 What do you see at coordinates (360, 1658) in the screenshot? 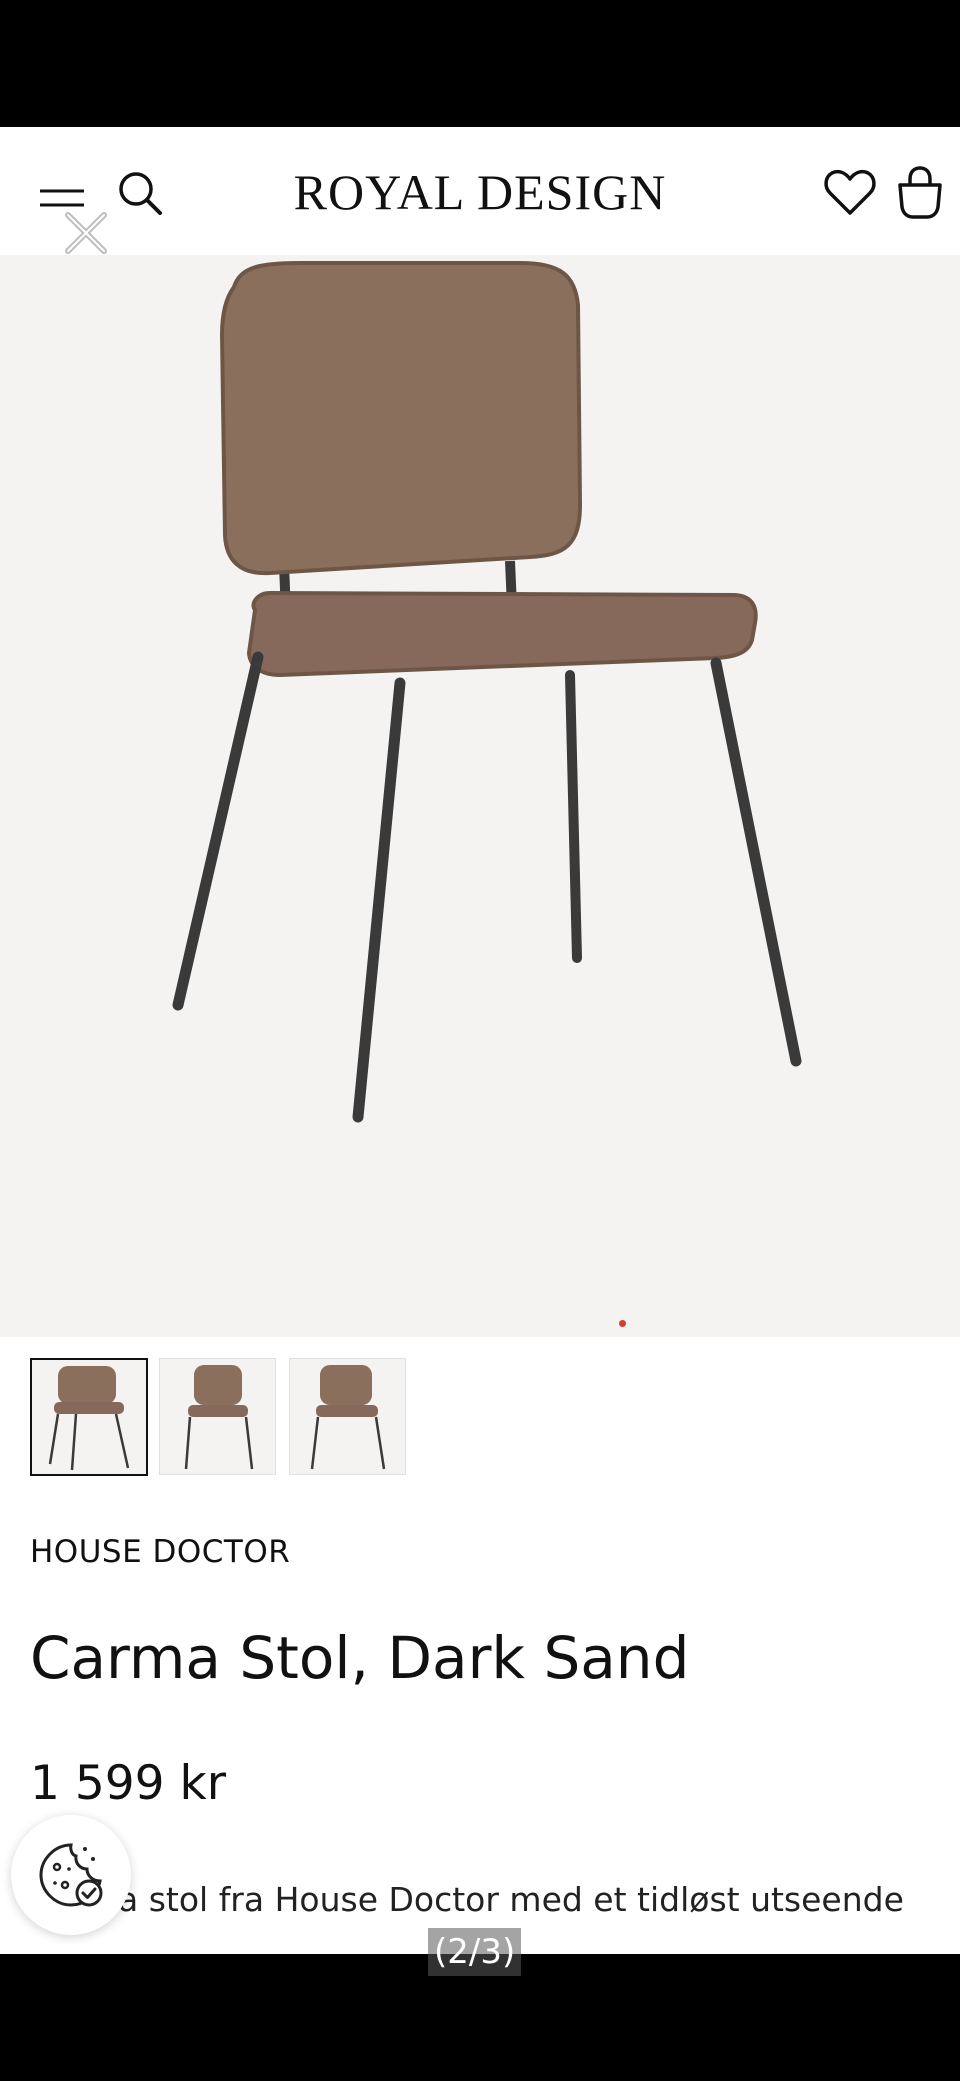
I see `product-title: Carma Stol, Dark Sand` at bounding box center [360, 1658].